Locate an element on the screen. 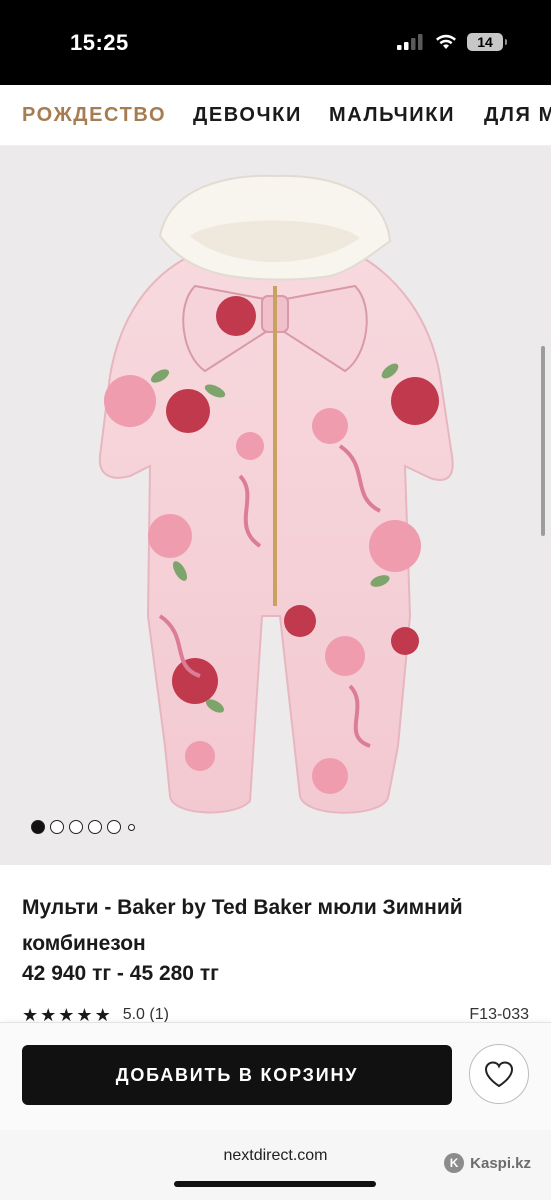 Image resolution: width=551 pixels, height=1200 pixels. heart-icon is located at coordinates (499, 1074).